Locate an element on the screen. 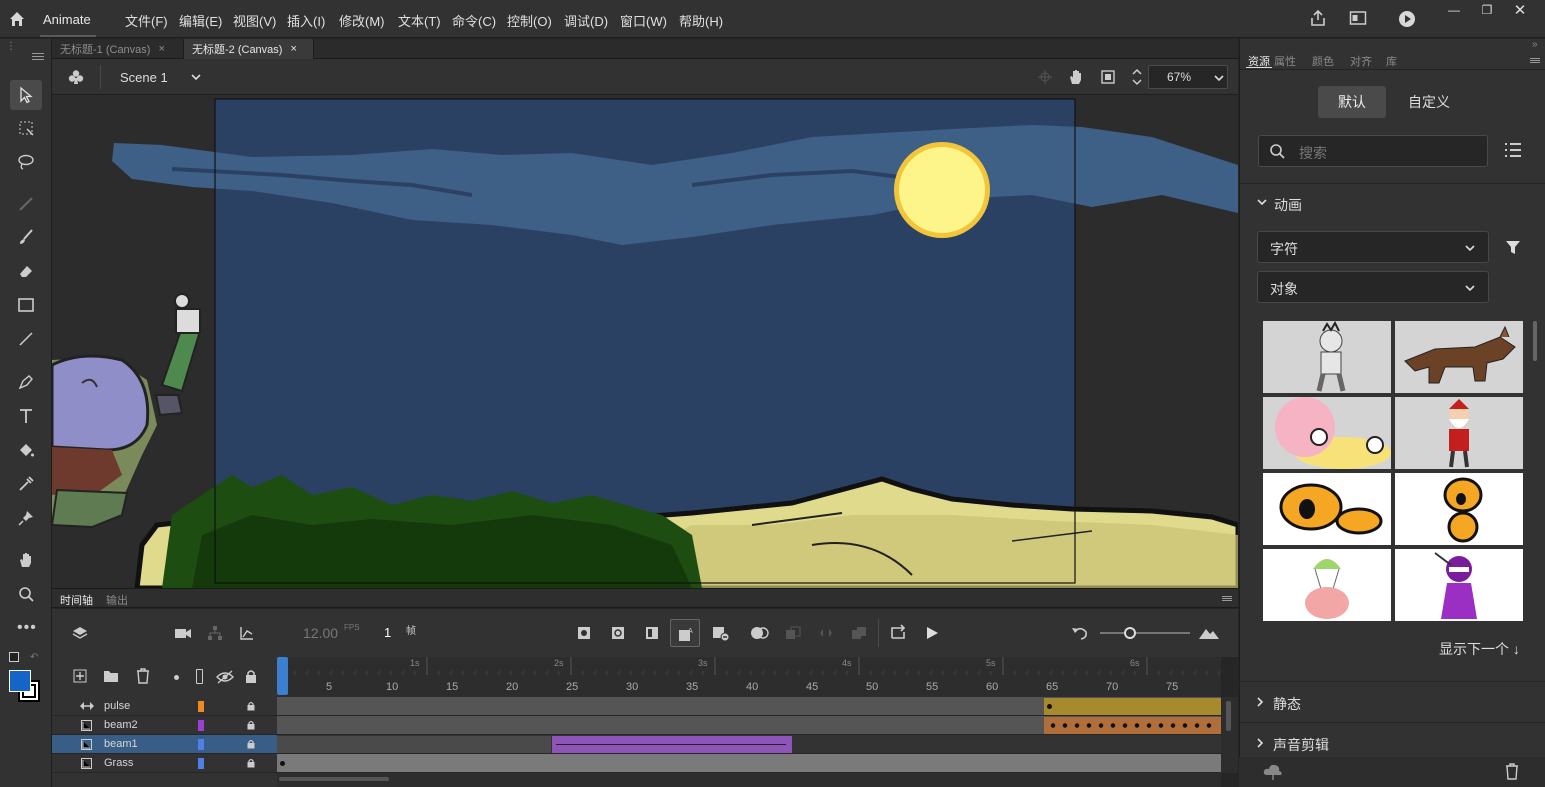 This screenshot has height=787, width=1545. swap-colors-icon: ↶ is located at coordinates (34, 657).